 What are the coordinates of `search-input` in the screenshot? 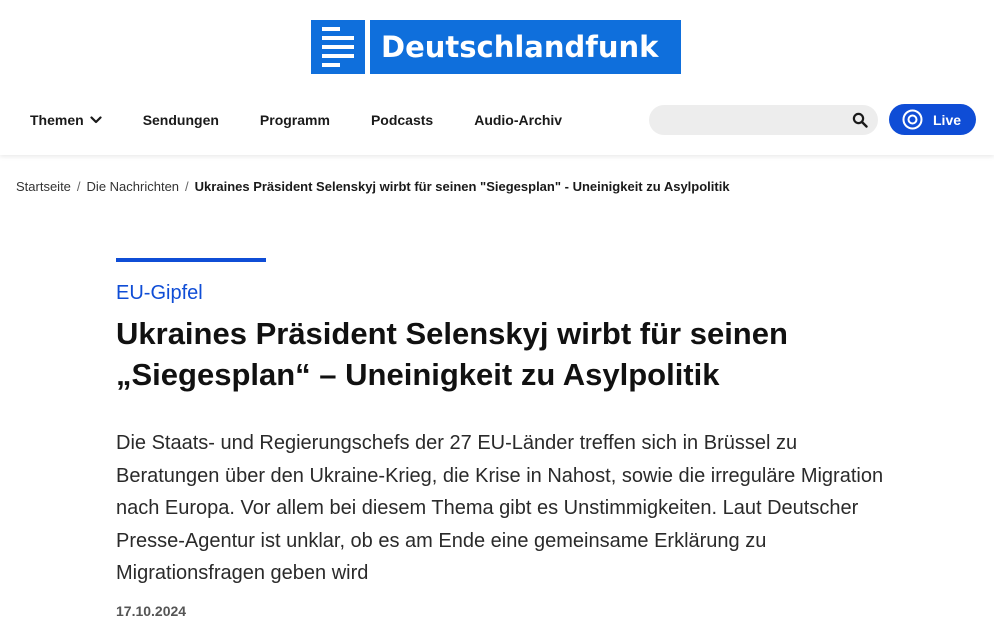 It's located at (753, 120).